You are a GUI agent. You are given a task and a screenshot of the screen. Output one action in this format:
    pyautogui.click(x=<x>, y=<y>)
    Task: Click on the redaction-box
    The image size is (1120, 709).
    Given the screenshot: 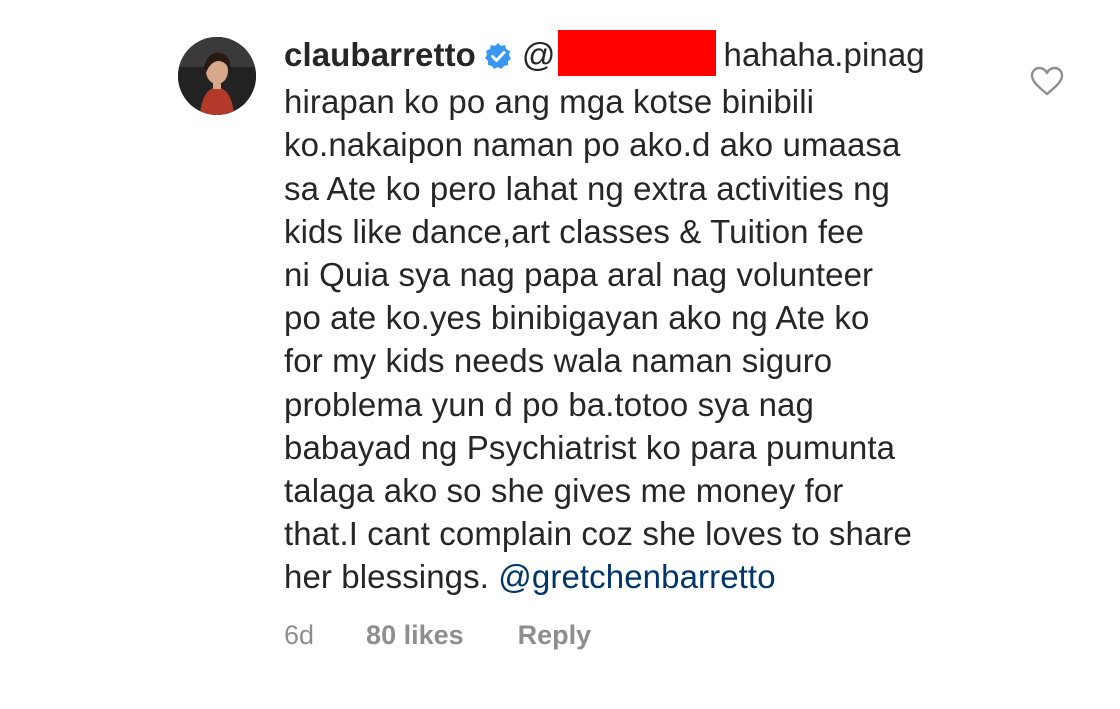 What is the action you would take?
    pyautogui.click(x=636, y=53)
    